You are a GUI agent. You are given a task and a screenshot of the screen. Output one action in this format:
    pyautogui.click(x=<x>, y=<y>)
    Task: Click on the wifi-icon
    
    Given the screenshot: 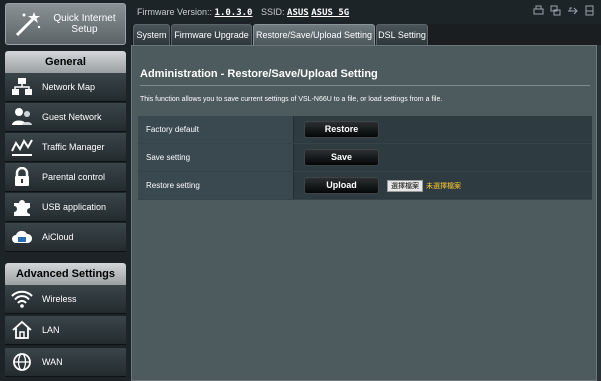 What is the action you would take?
    pyautogui.click(x=22, y=299)
    